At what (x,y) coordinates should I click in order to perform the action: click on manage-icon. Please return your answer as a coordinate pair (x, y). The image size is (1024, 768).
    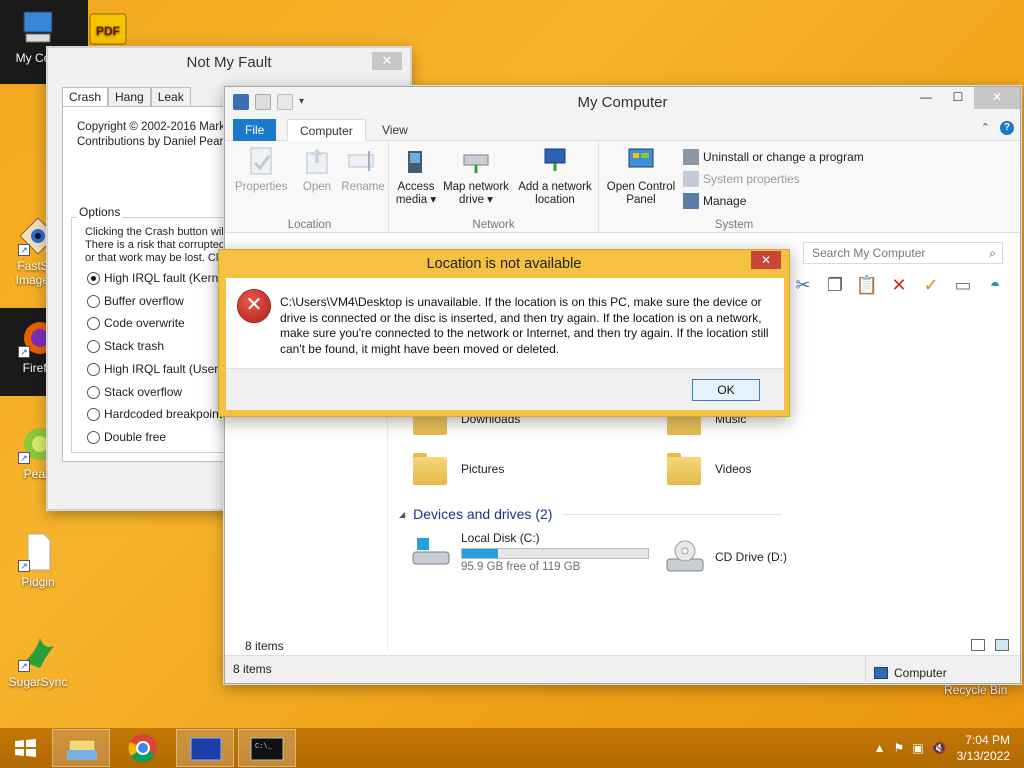
    Looking at the image, I should click on (691, 201).